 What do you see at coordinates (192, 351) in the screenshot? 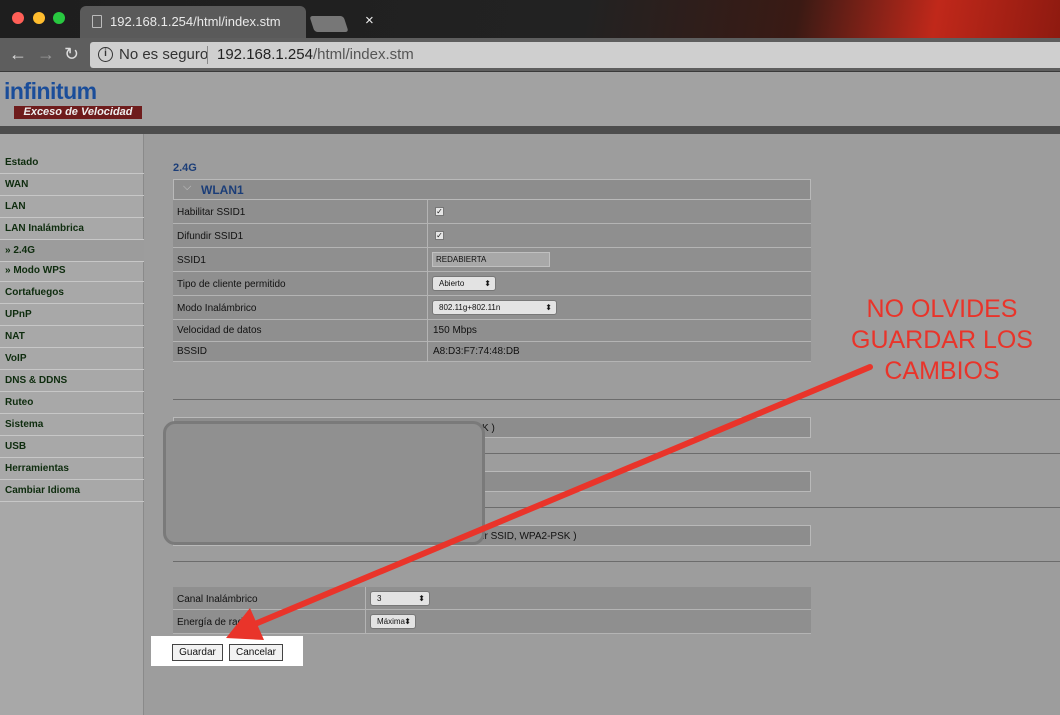
I see `row-label: BSSID` at bounding box center [192, 351].